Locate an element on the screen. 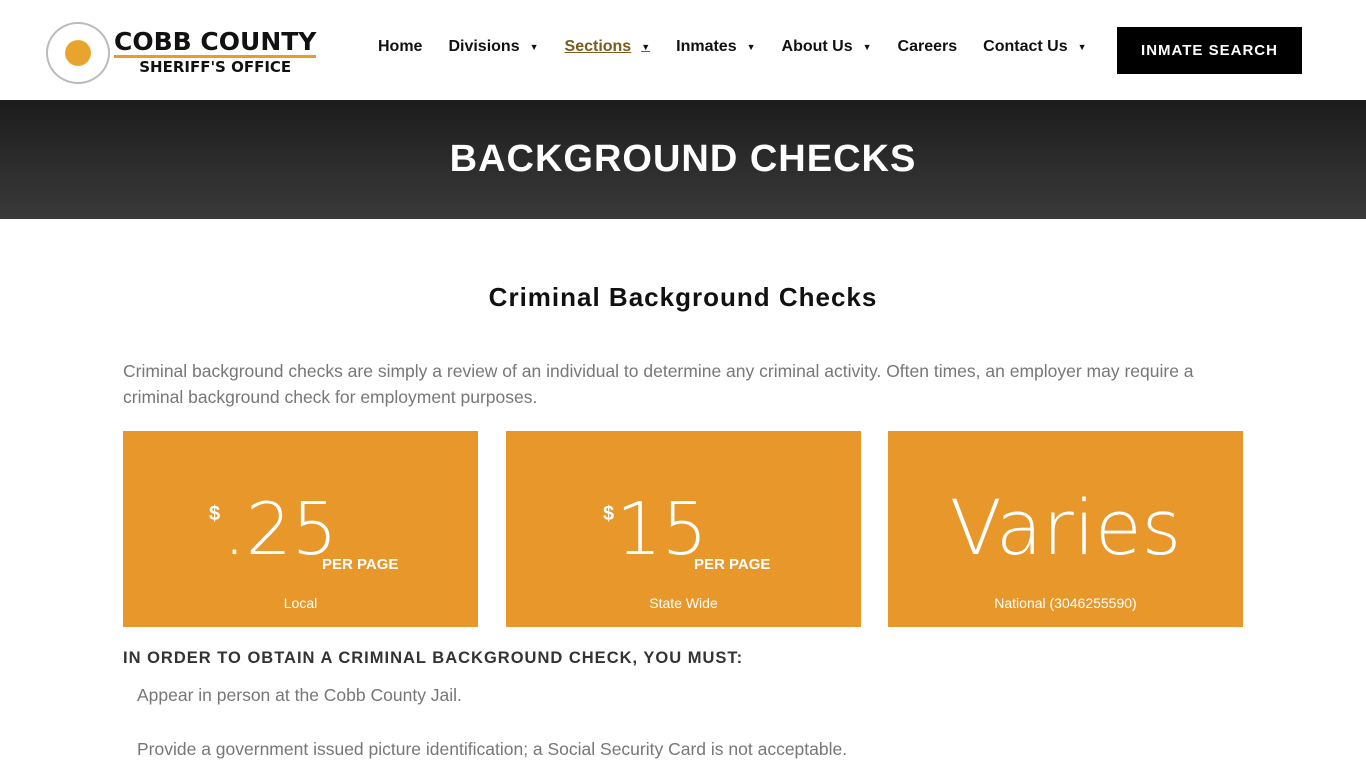  price-card-national: Varies National (3046255590) is located at coordinates (1065, 529).